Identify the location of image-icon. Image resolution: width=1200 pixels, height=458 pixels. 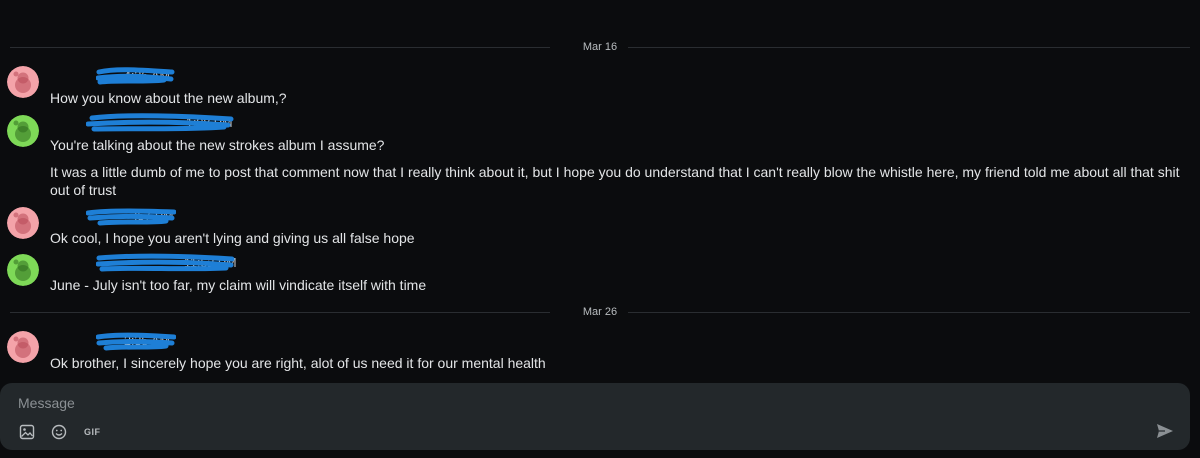
(27, 432).